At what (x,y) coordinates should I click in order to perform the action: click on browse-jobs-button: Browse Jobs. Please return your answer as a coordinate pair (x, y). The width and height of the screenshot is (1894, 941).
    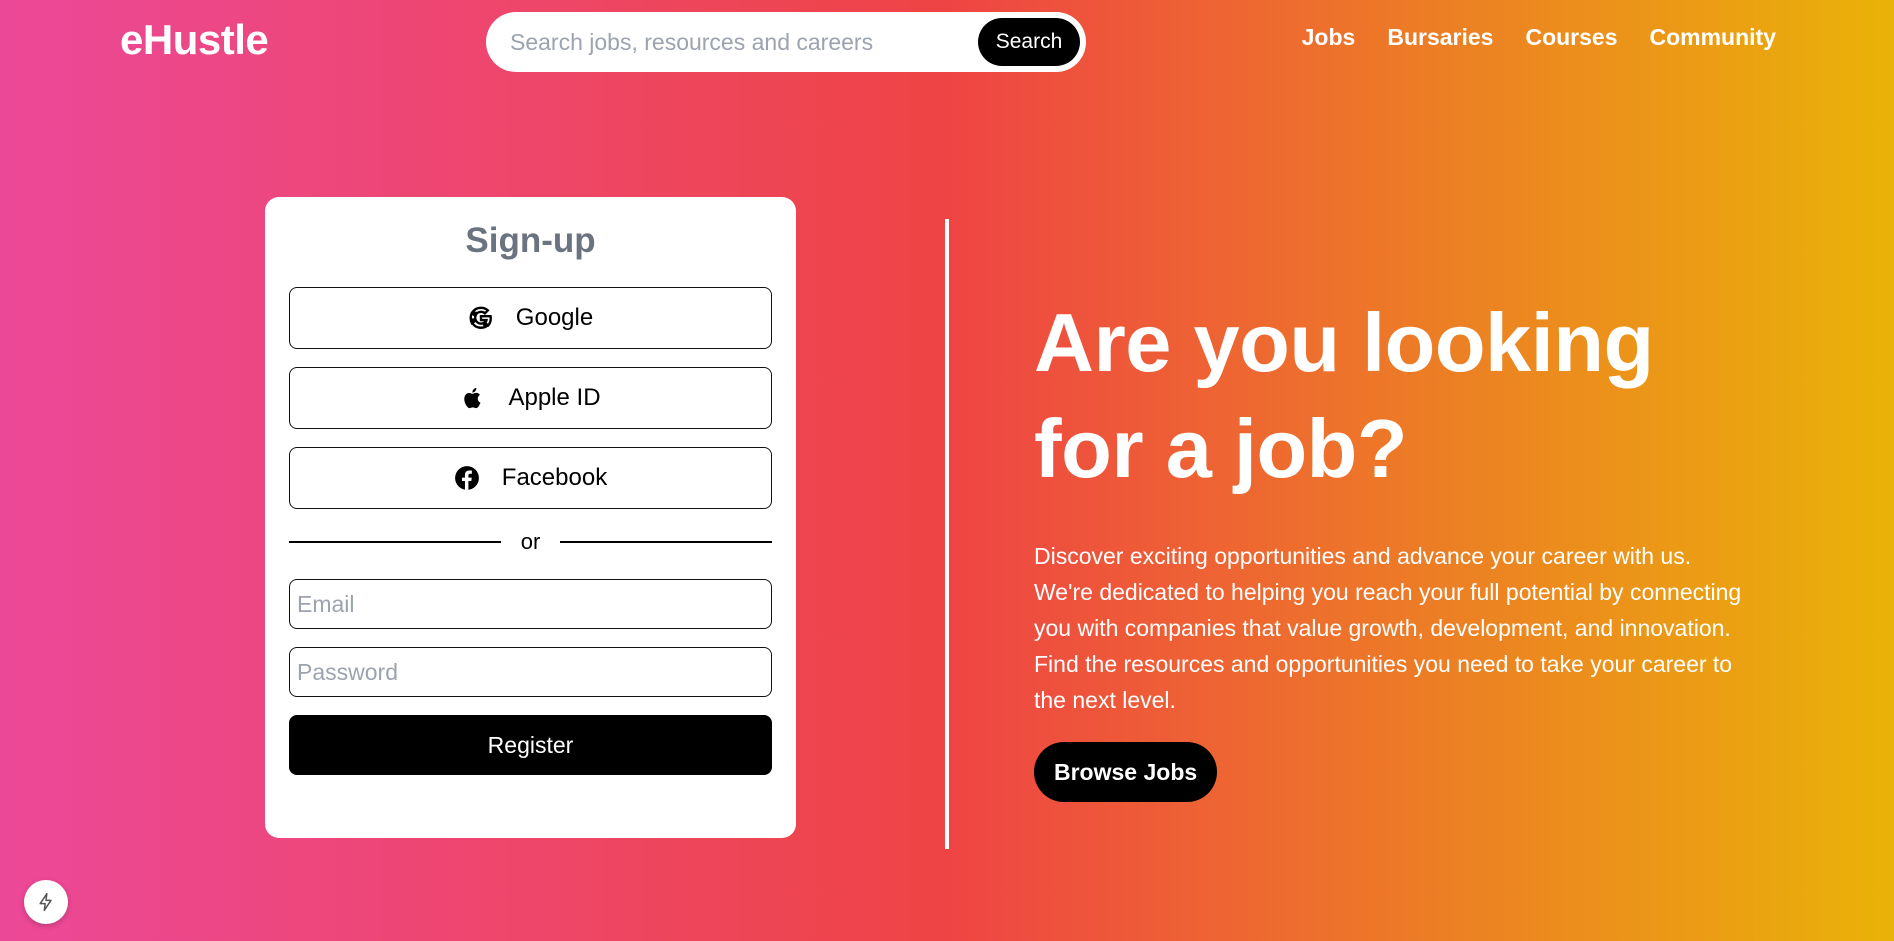
    Looking at the image, I should click on (1126, 772).